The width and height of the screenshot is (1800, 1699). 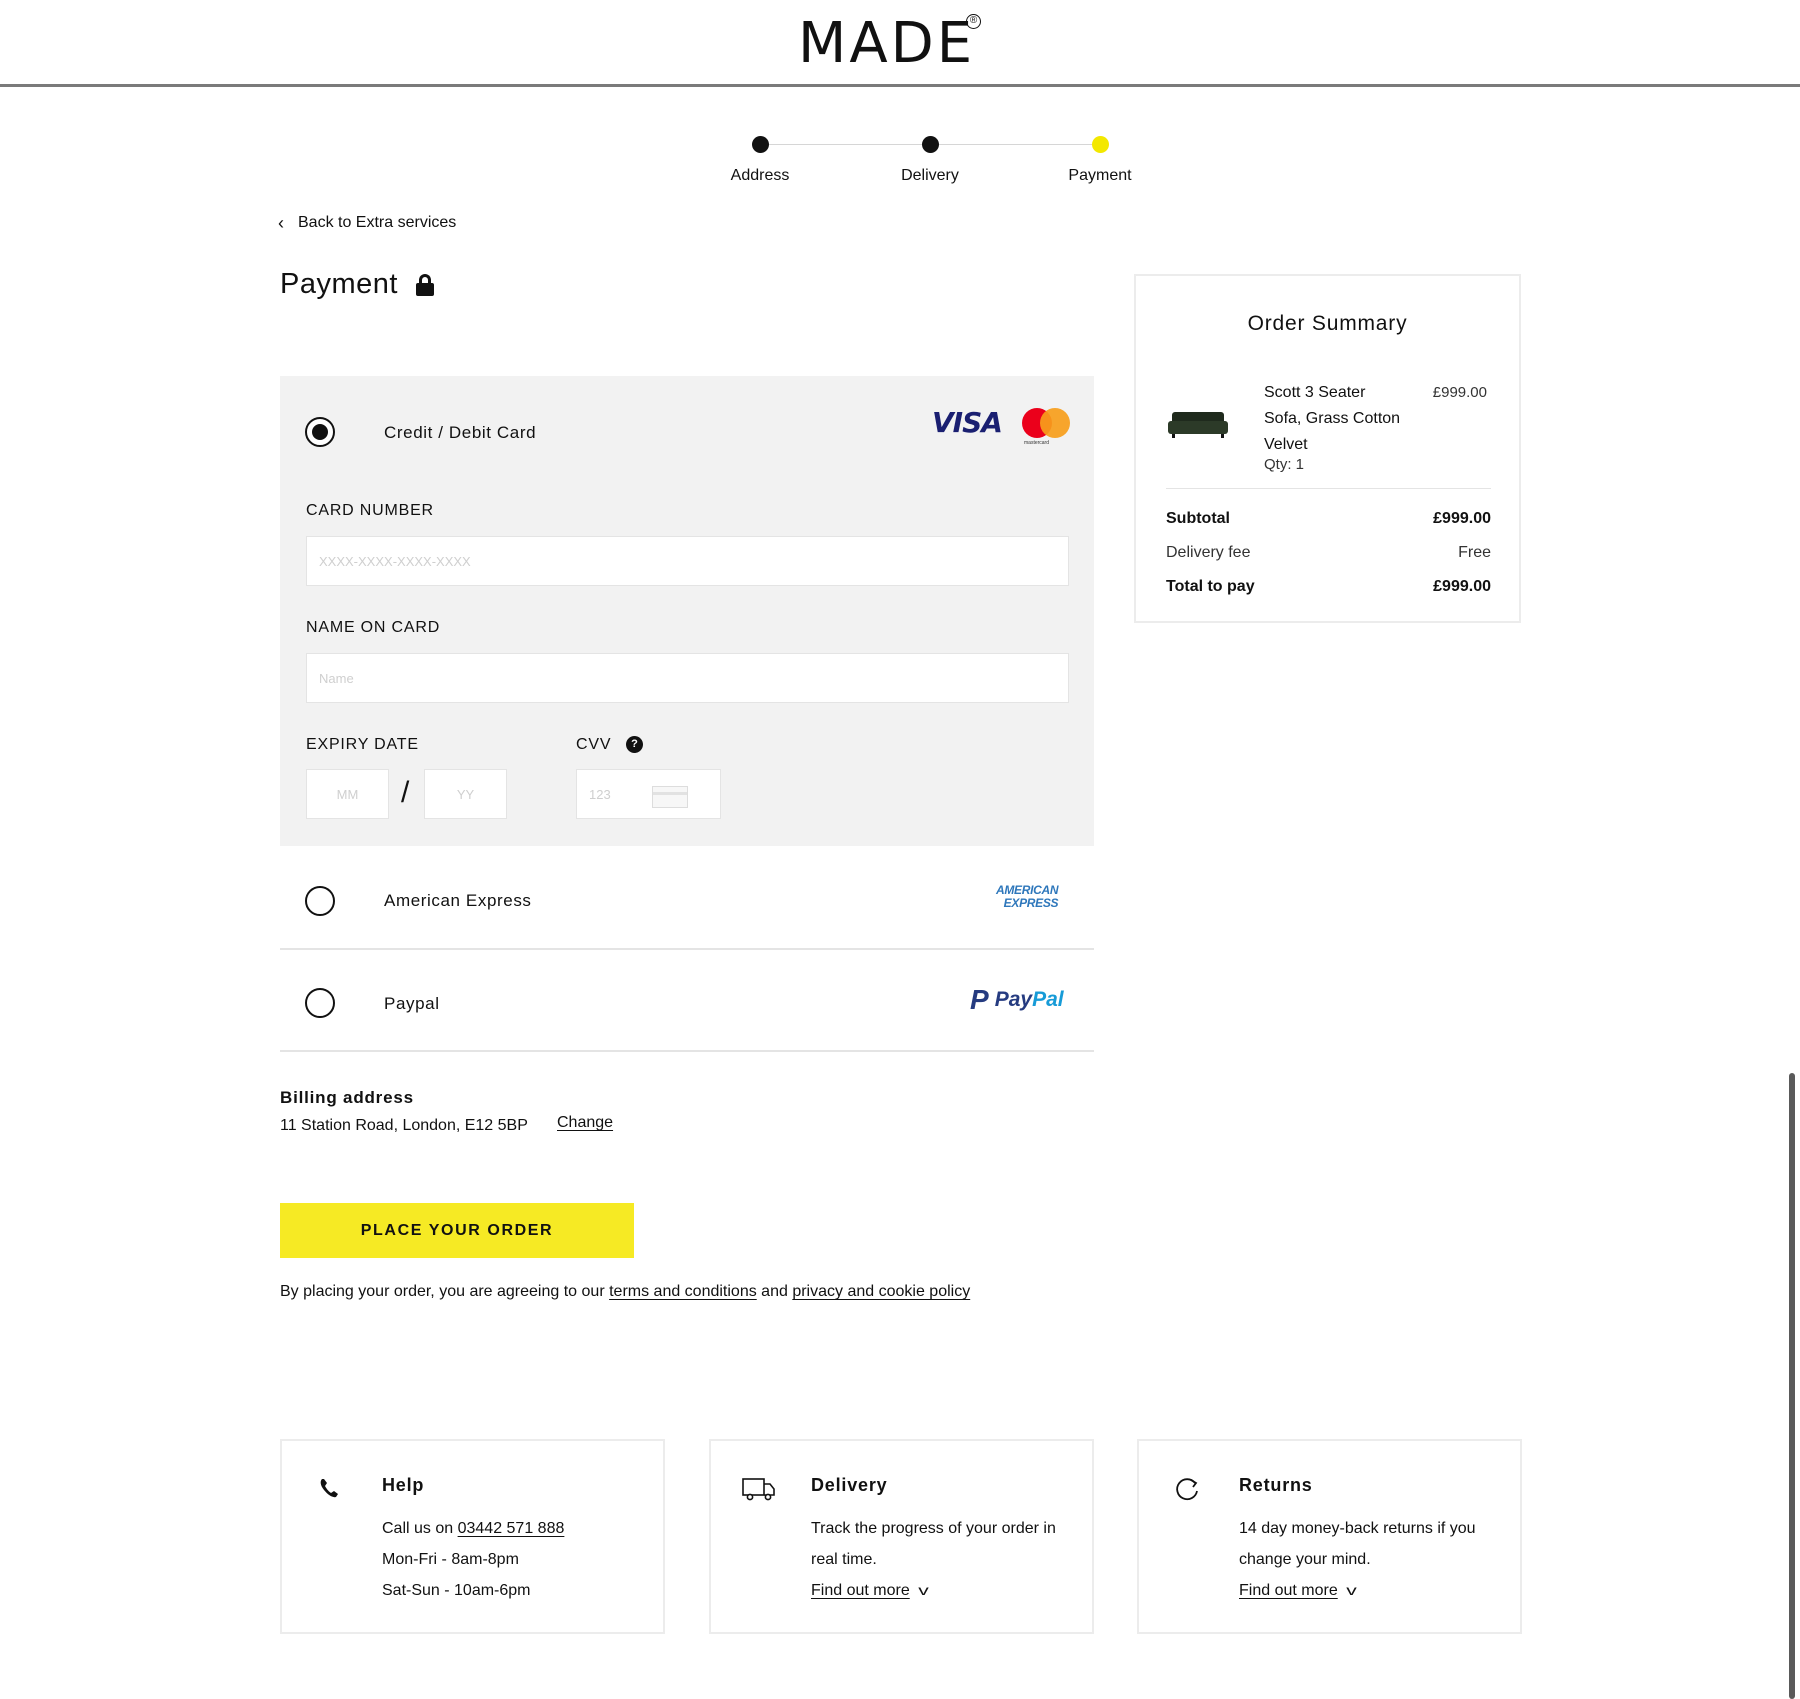 I want to click on step-dot-active, so click(x=1100, y=144).